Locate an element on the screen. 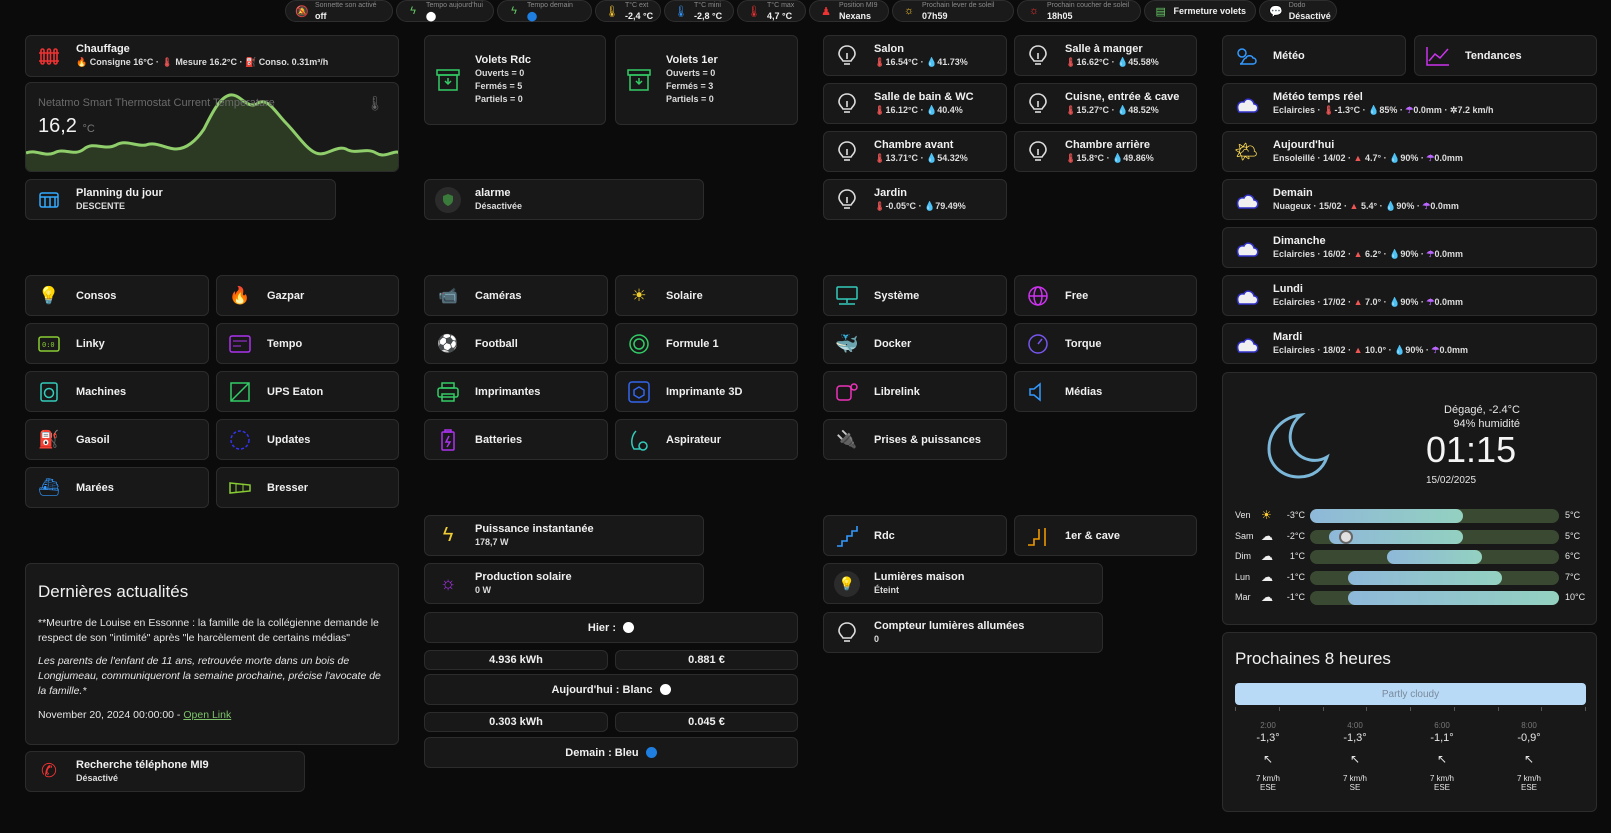  lights-counter-tile: Compteur lumières allumées 0 is located at coordinates (963, 632).